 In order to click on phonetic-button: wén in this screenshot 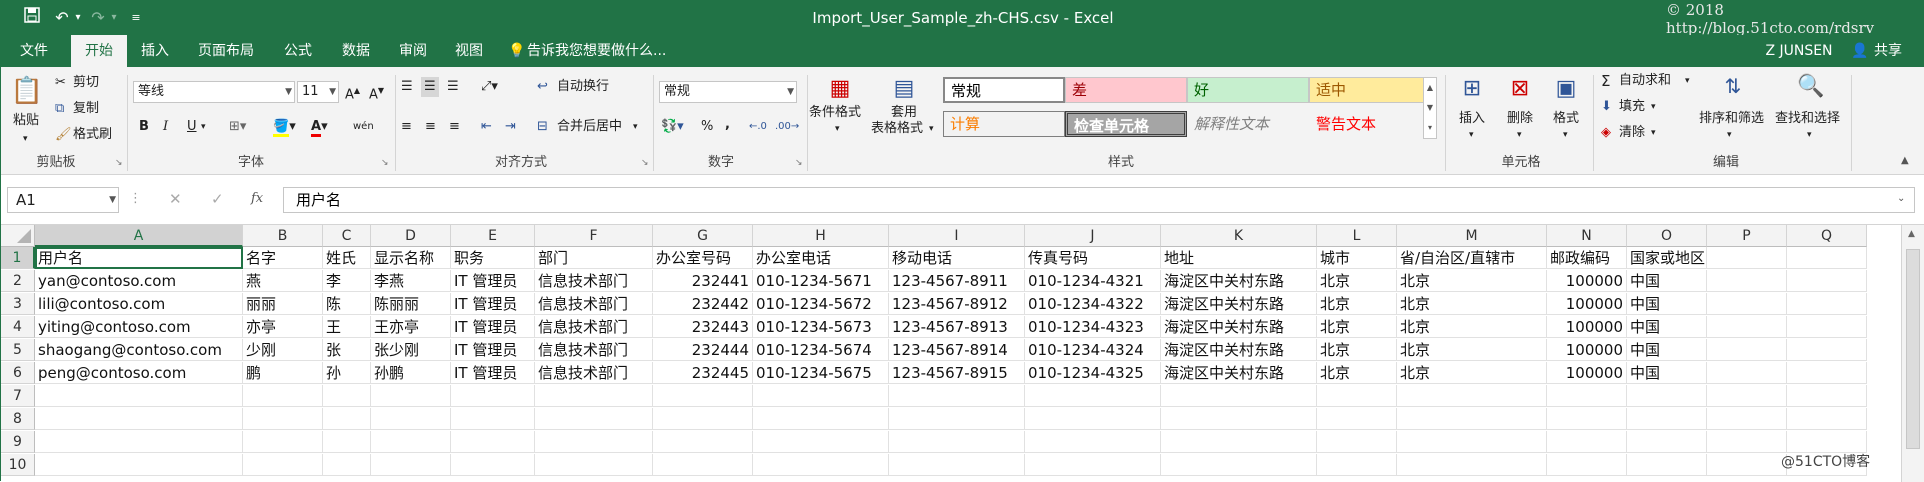, I will do `click(363, 127)`.